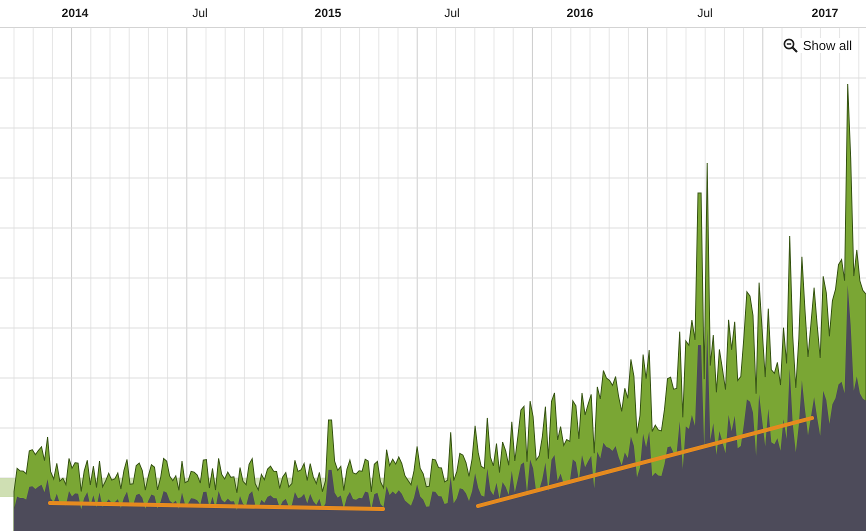 The height and width of the screenshot is (531, 866). I want to click on axis-label: 2016, so click(580, 13).